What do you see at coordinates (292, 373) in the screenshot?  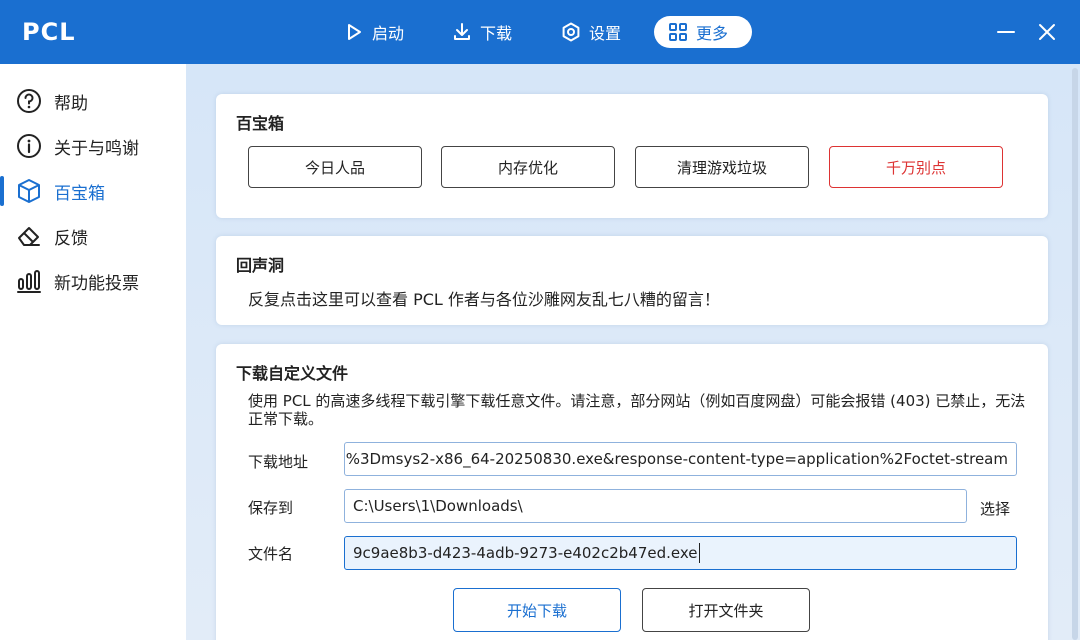 I see `card-title: 下载自定义文件` at bounding box center [292, 373].